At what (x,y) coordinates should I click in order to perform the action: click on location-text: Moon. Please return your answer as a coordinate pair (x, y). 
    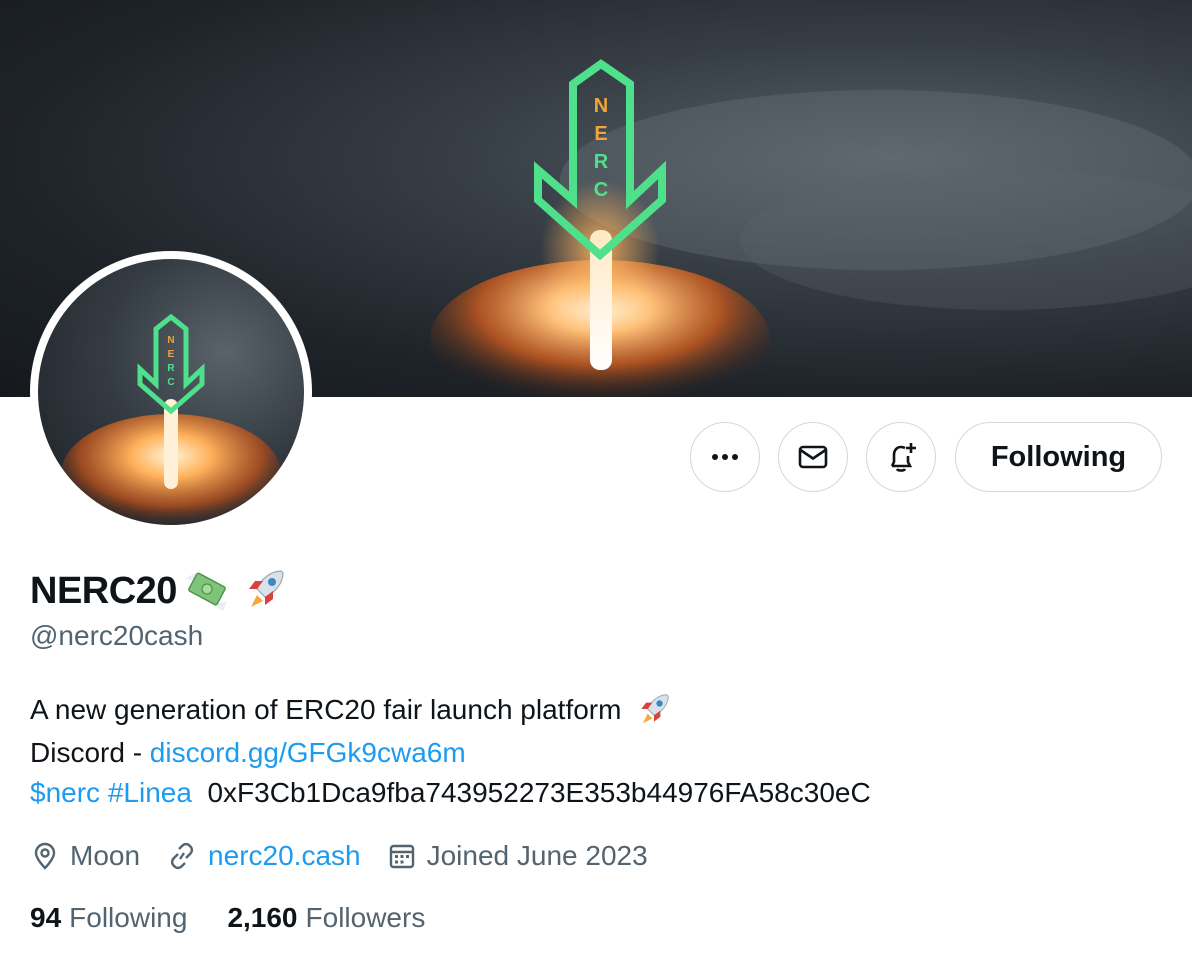
    Looking at the image, I should click on (105, 855).